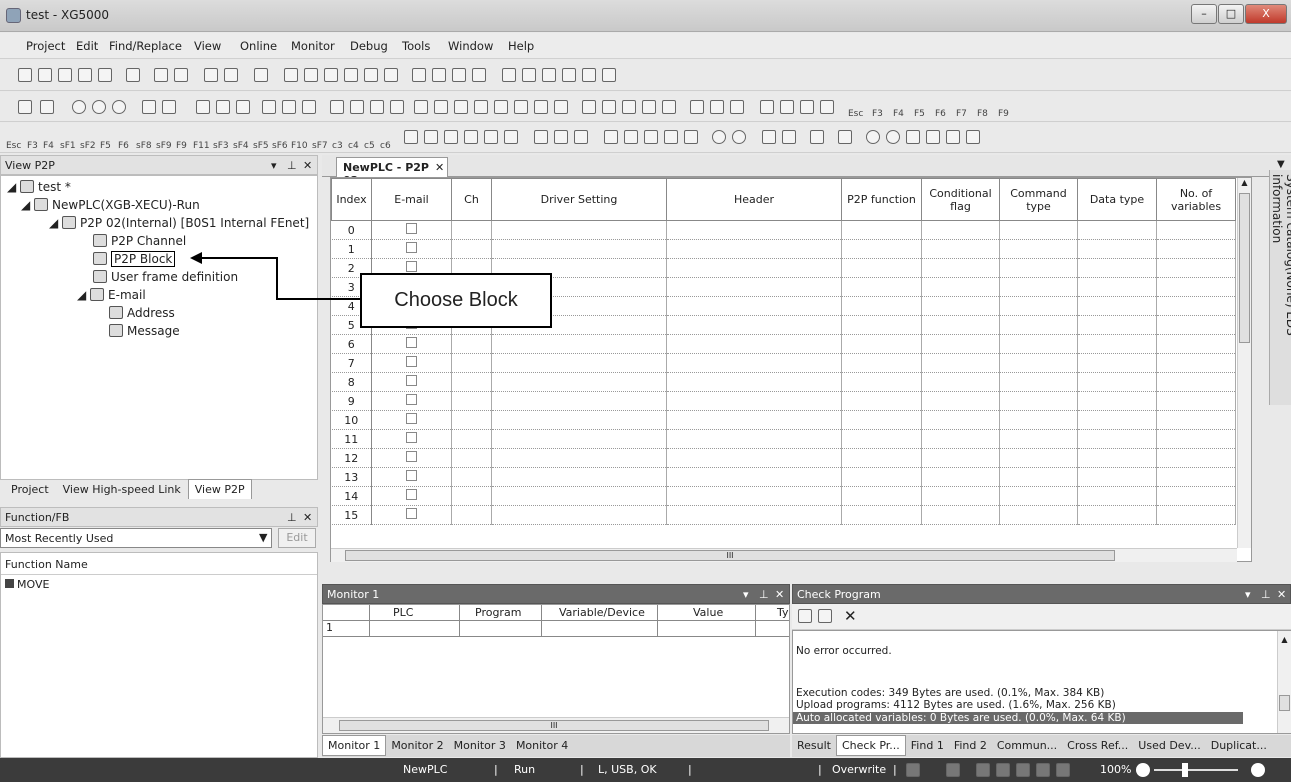 This screenshot has width=1291, height=782. I want to click on tab-result: Result, so click(814, 745).